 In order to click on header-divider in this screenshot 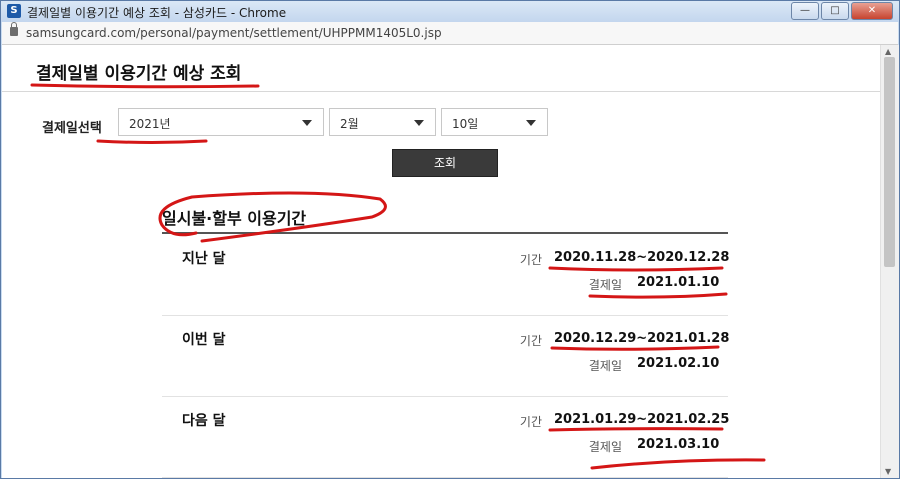, I will do `click(441, 91)`.